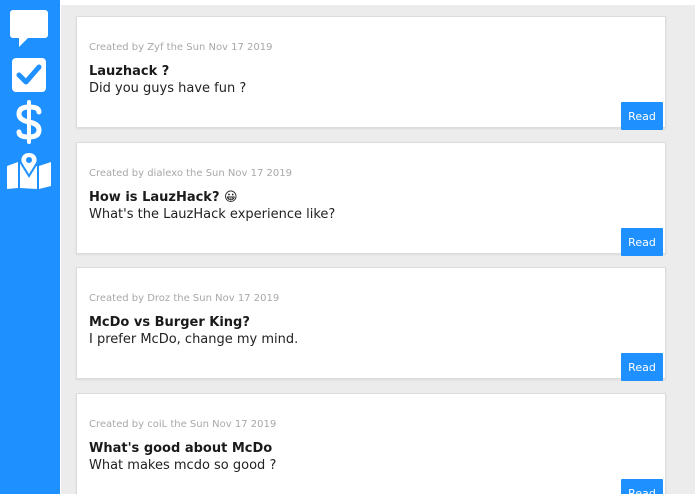  What do you see at coordinates (29, 75) in the screenshot?
I see `checkbox-icon` at bounding box center [29, 75].